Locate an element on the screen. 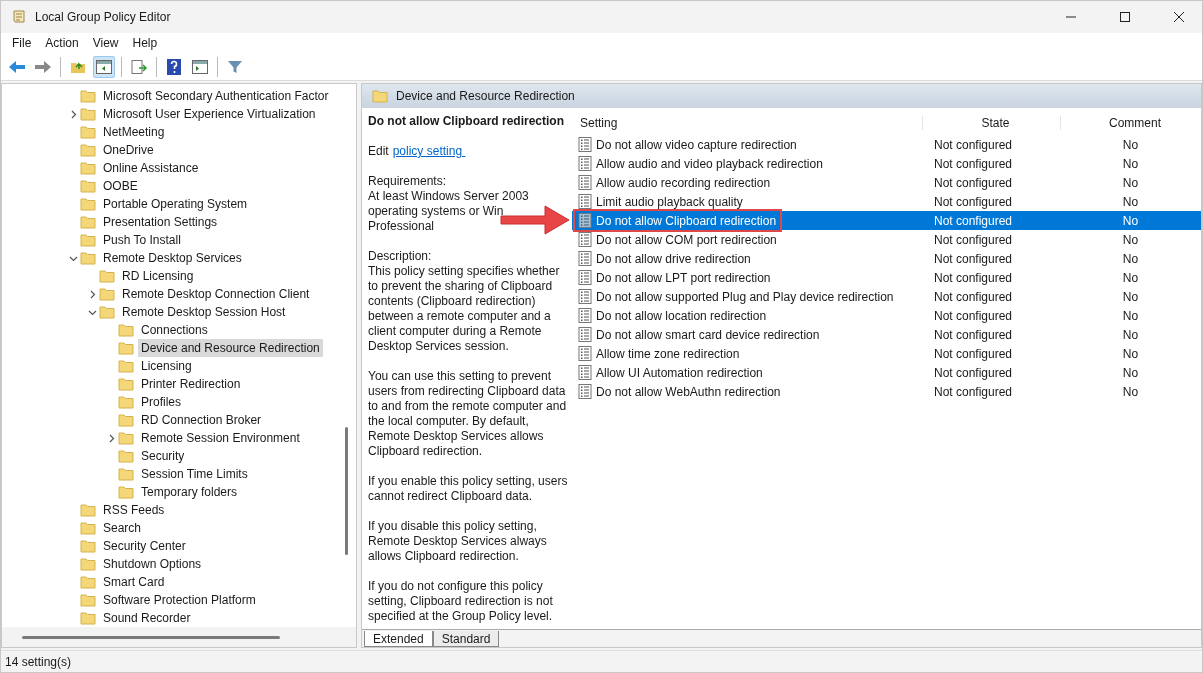 This screenshot has height=673, width=1203. view-tab: Standard is located at coordinates (466, 639).